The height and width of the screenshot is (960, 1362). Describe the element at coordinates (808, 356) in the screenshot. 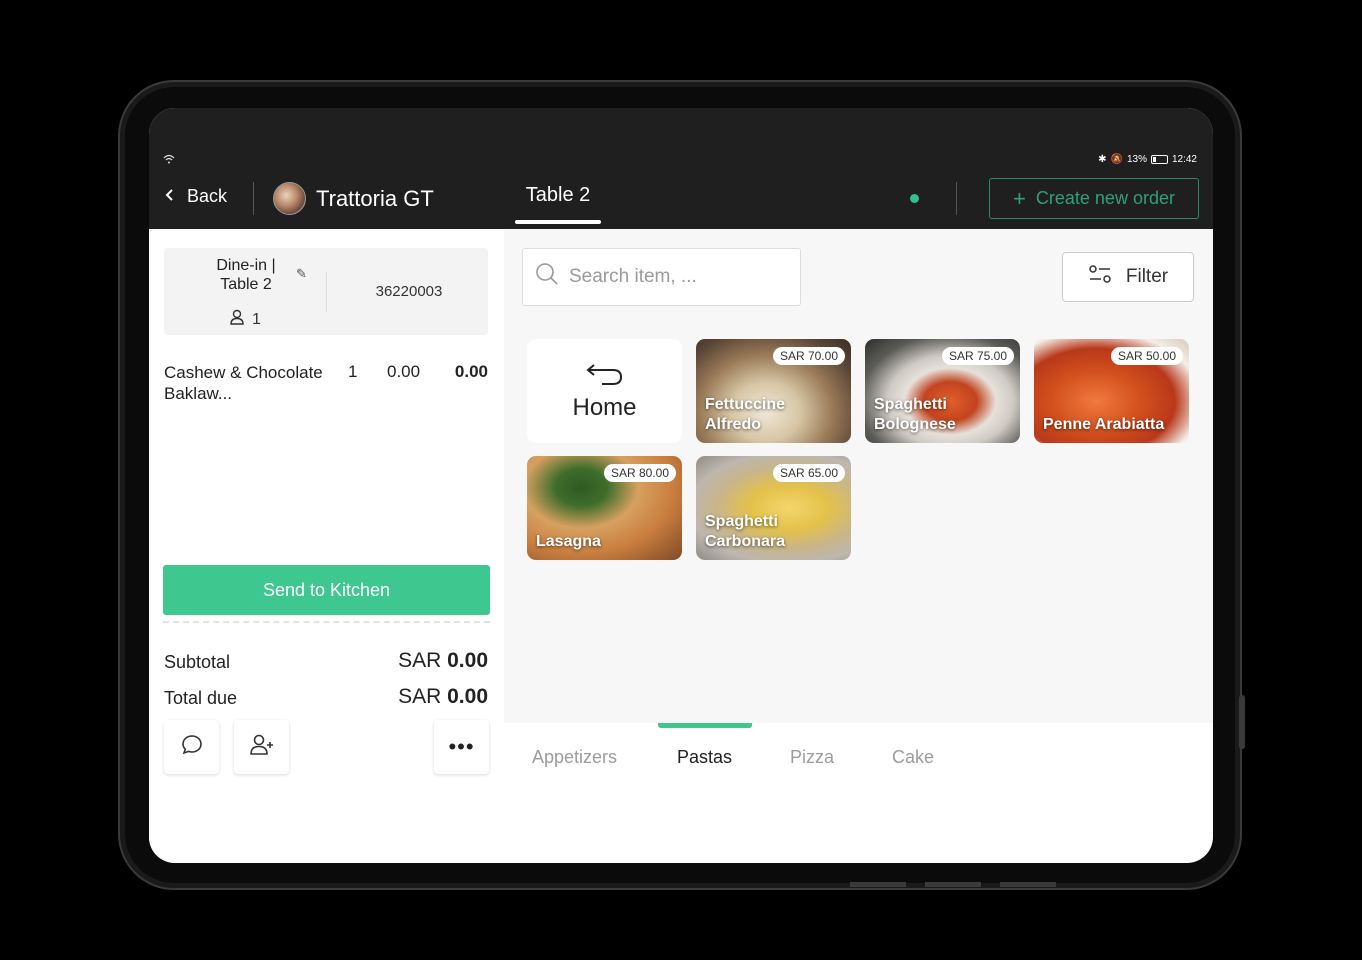

I see `item-price-badge: SAR 70.00` at that location.